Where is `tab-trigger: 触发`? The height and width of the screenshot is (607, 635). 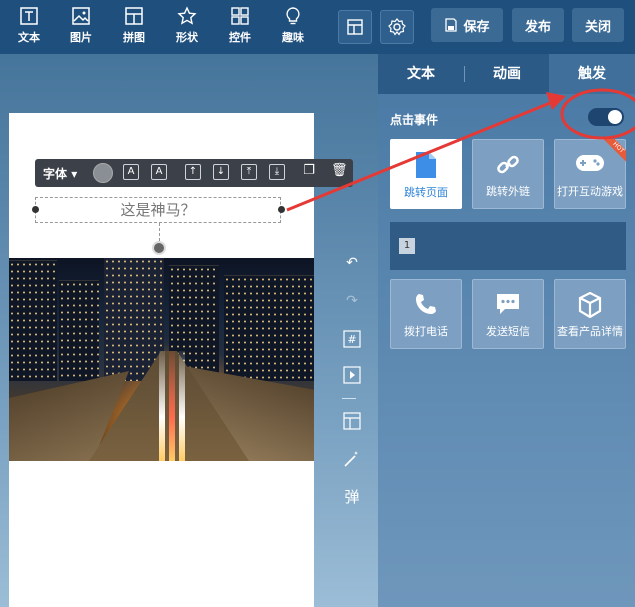
tab-trigger: 触发 is located at coordinates (592, 74).